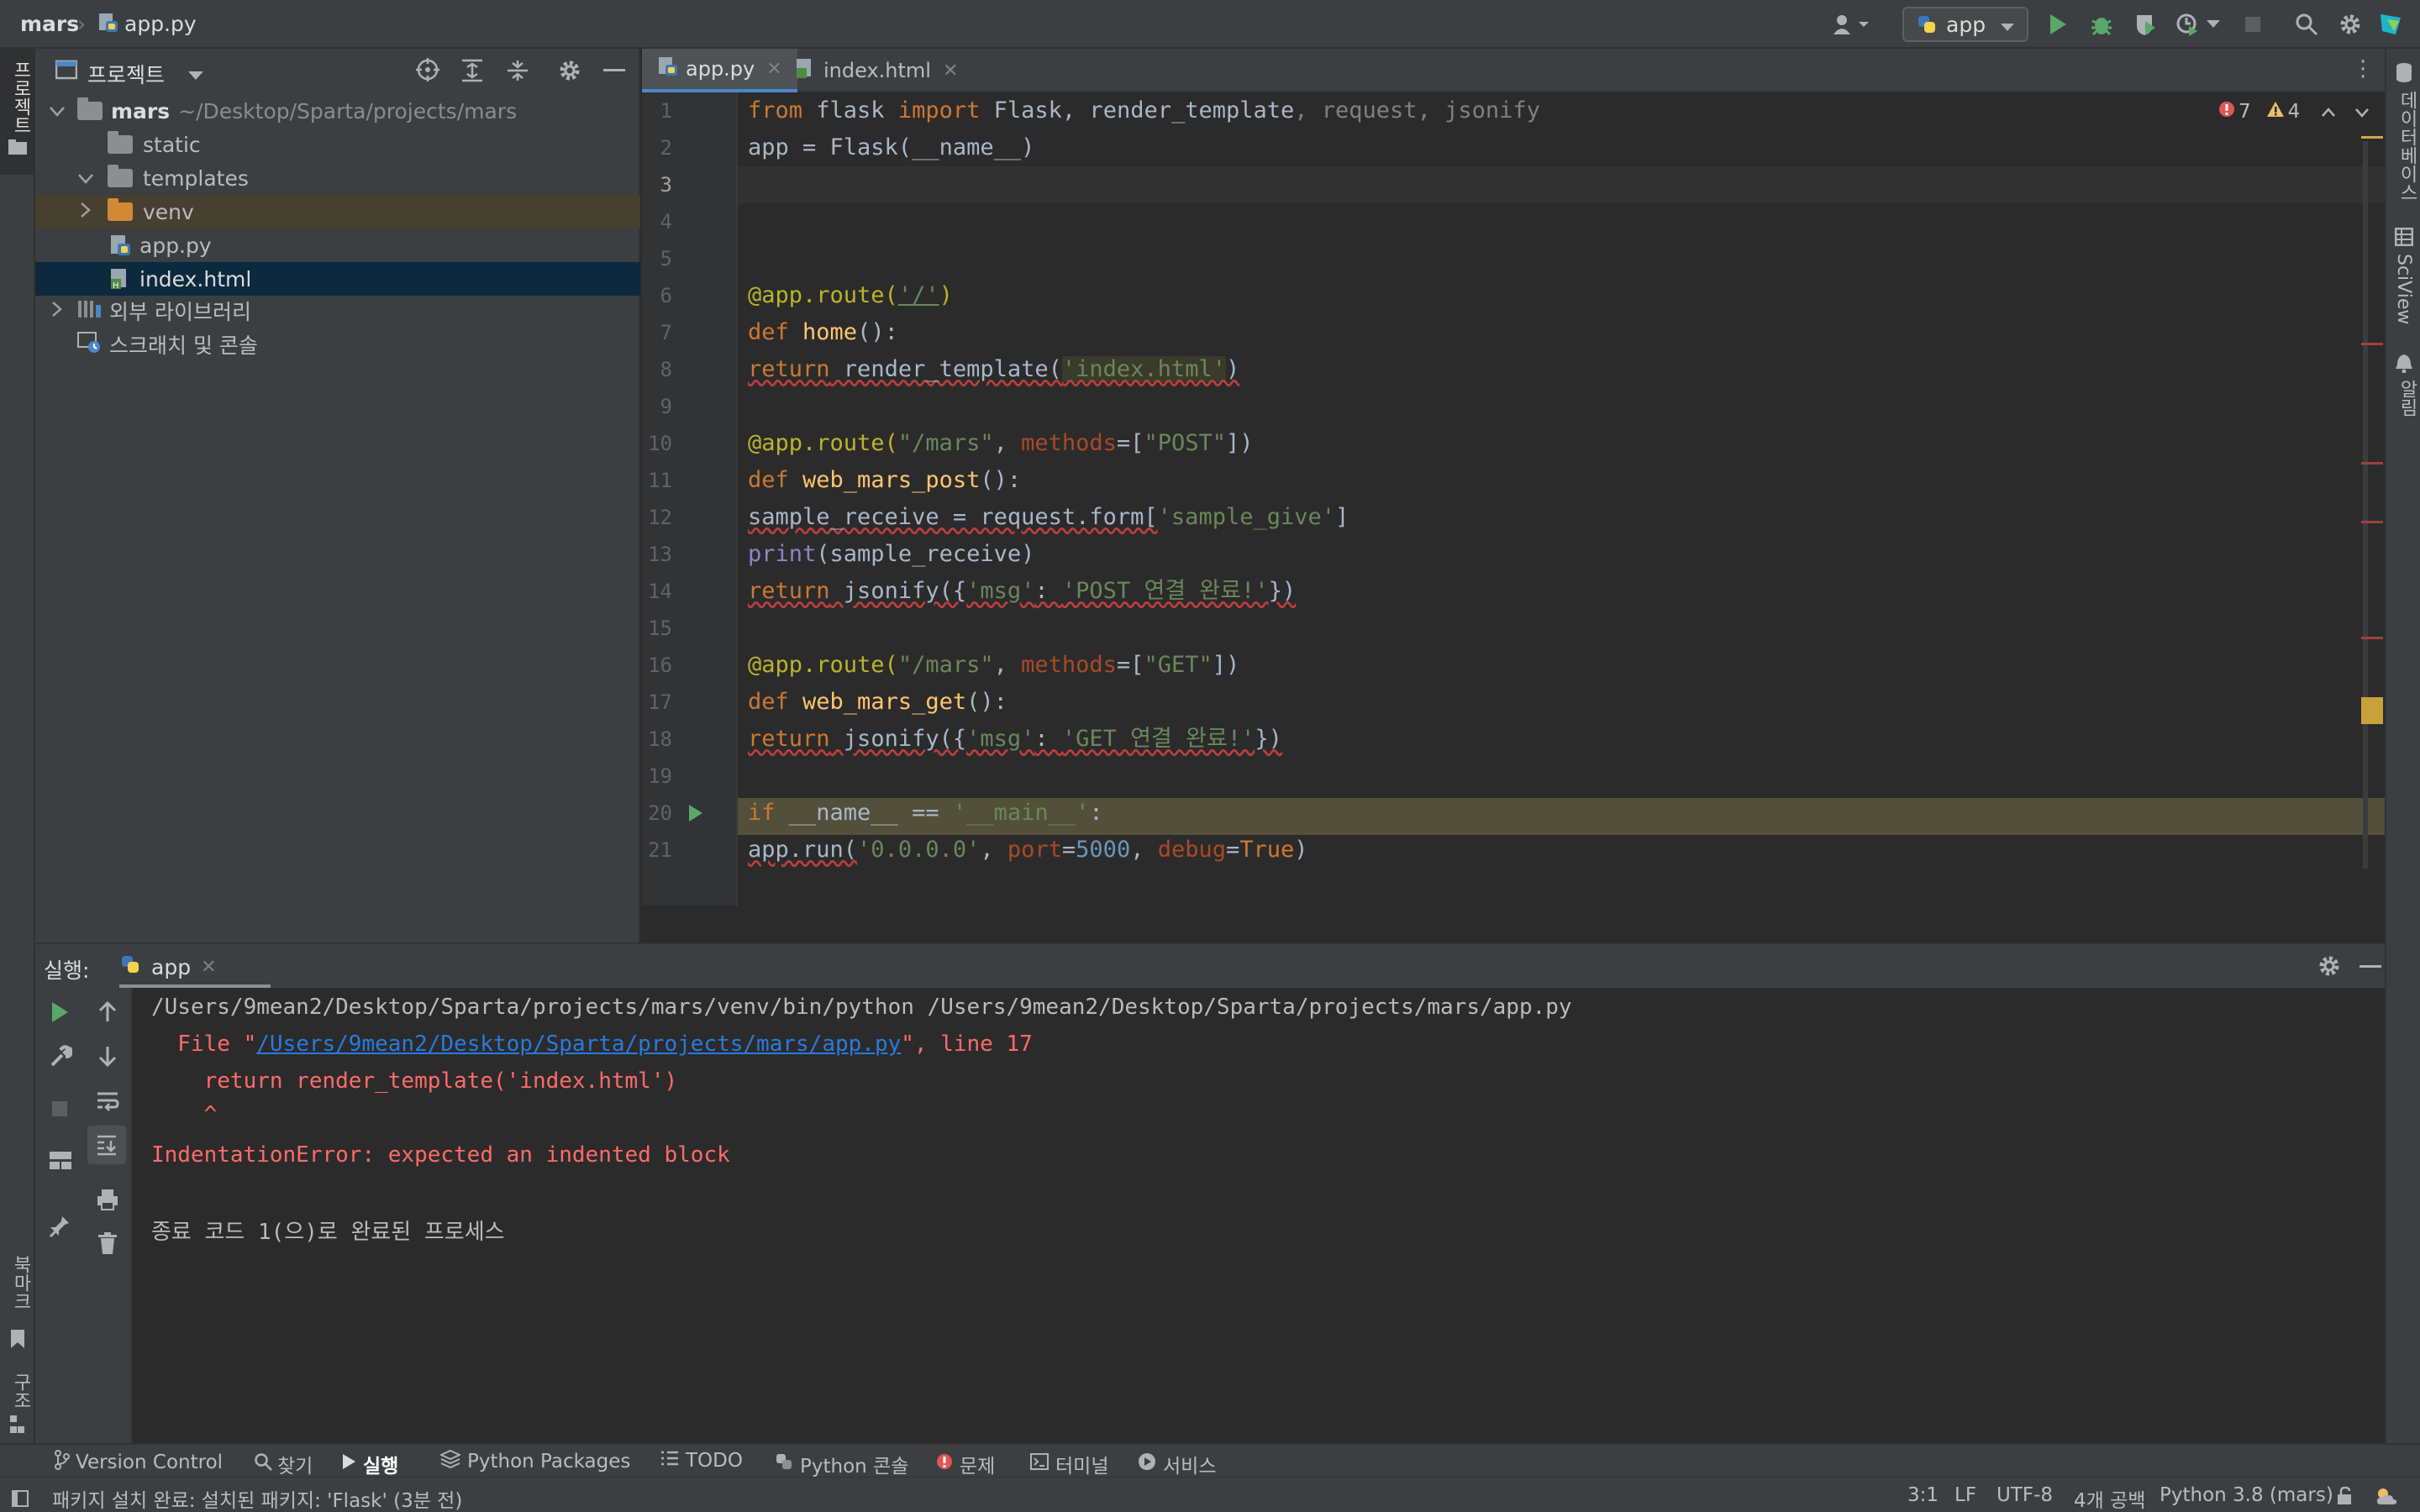 The width and height of the screenshot is (2420, 1512). What do you see at coordinates (695, 815) in the screenshot?
I see `run-gutter-icon` at bounding box center [695, 815].